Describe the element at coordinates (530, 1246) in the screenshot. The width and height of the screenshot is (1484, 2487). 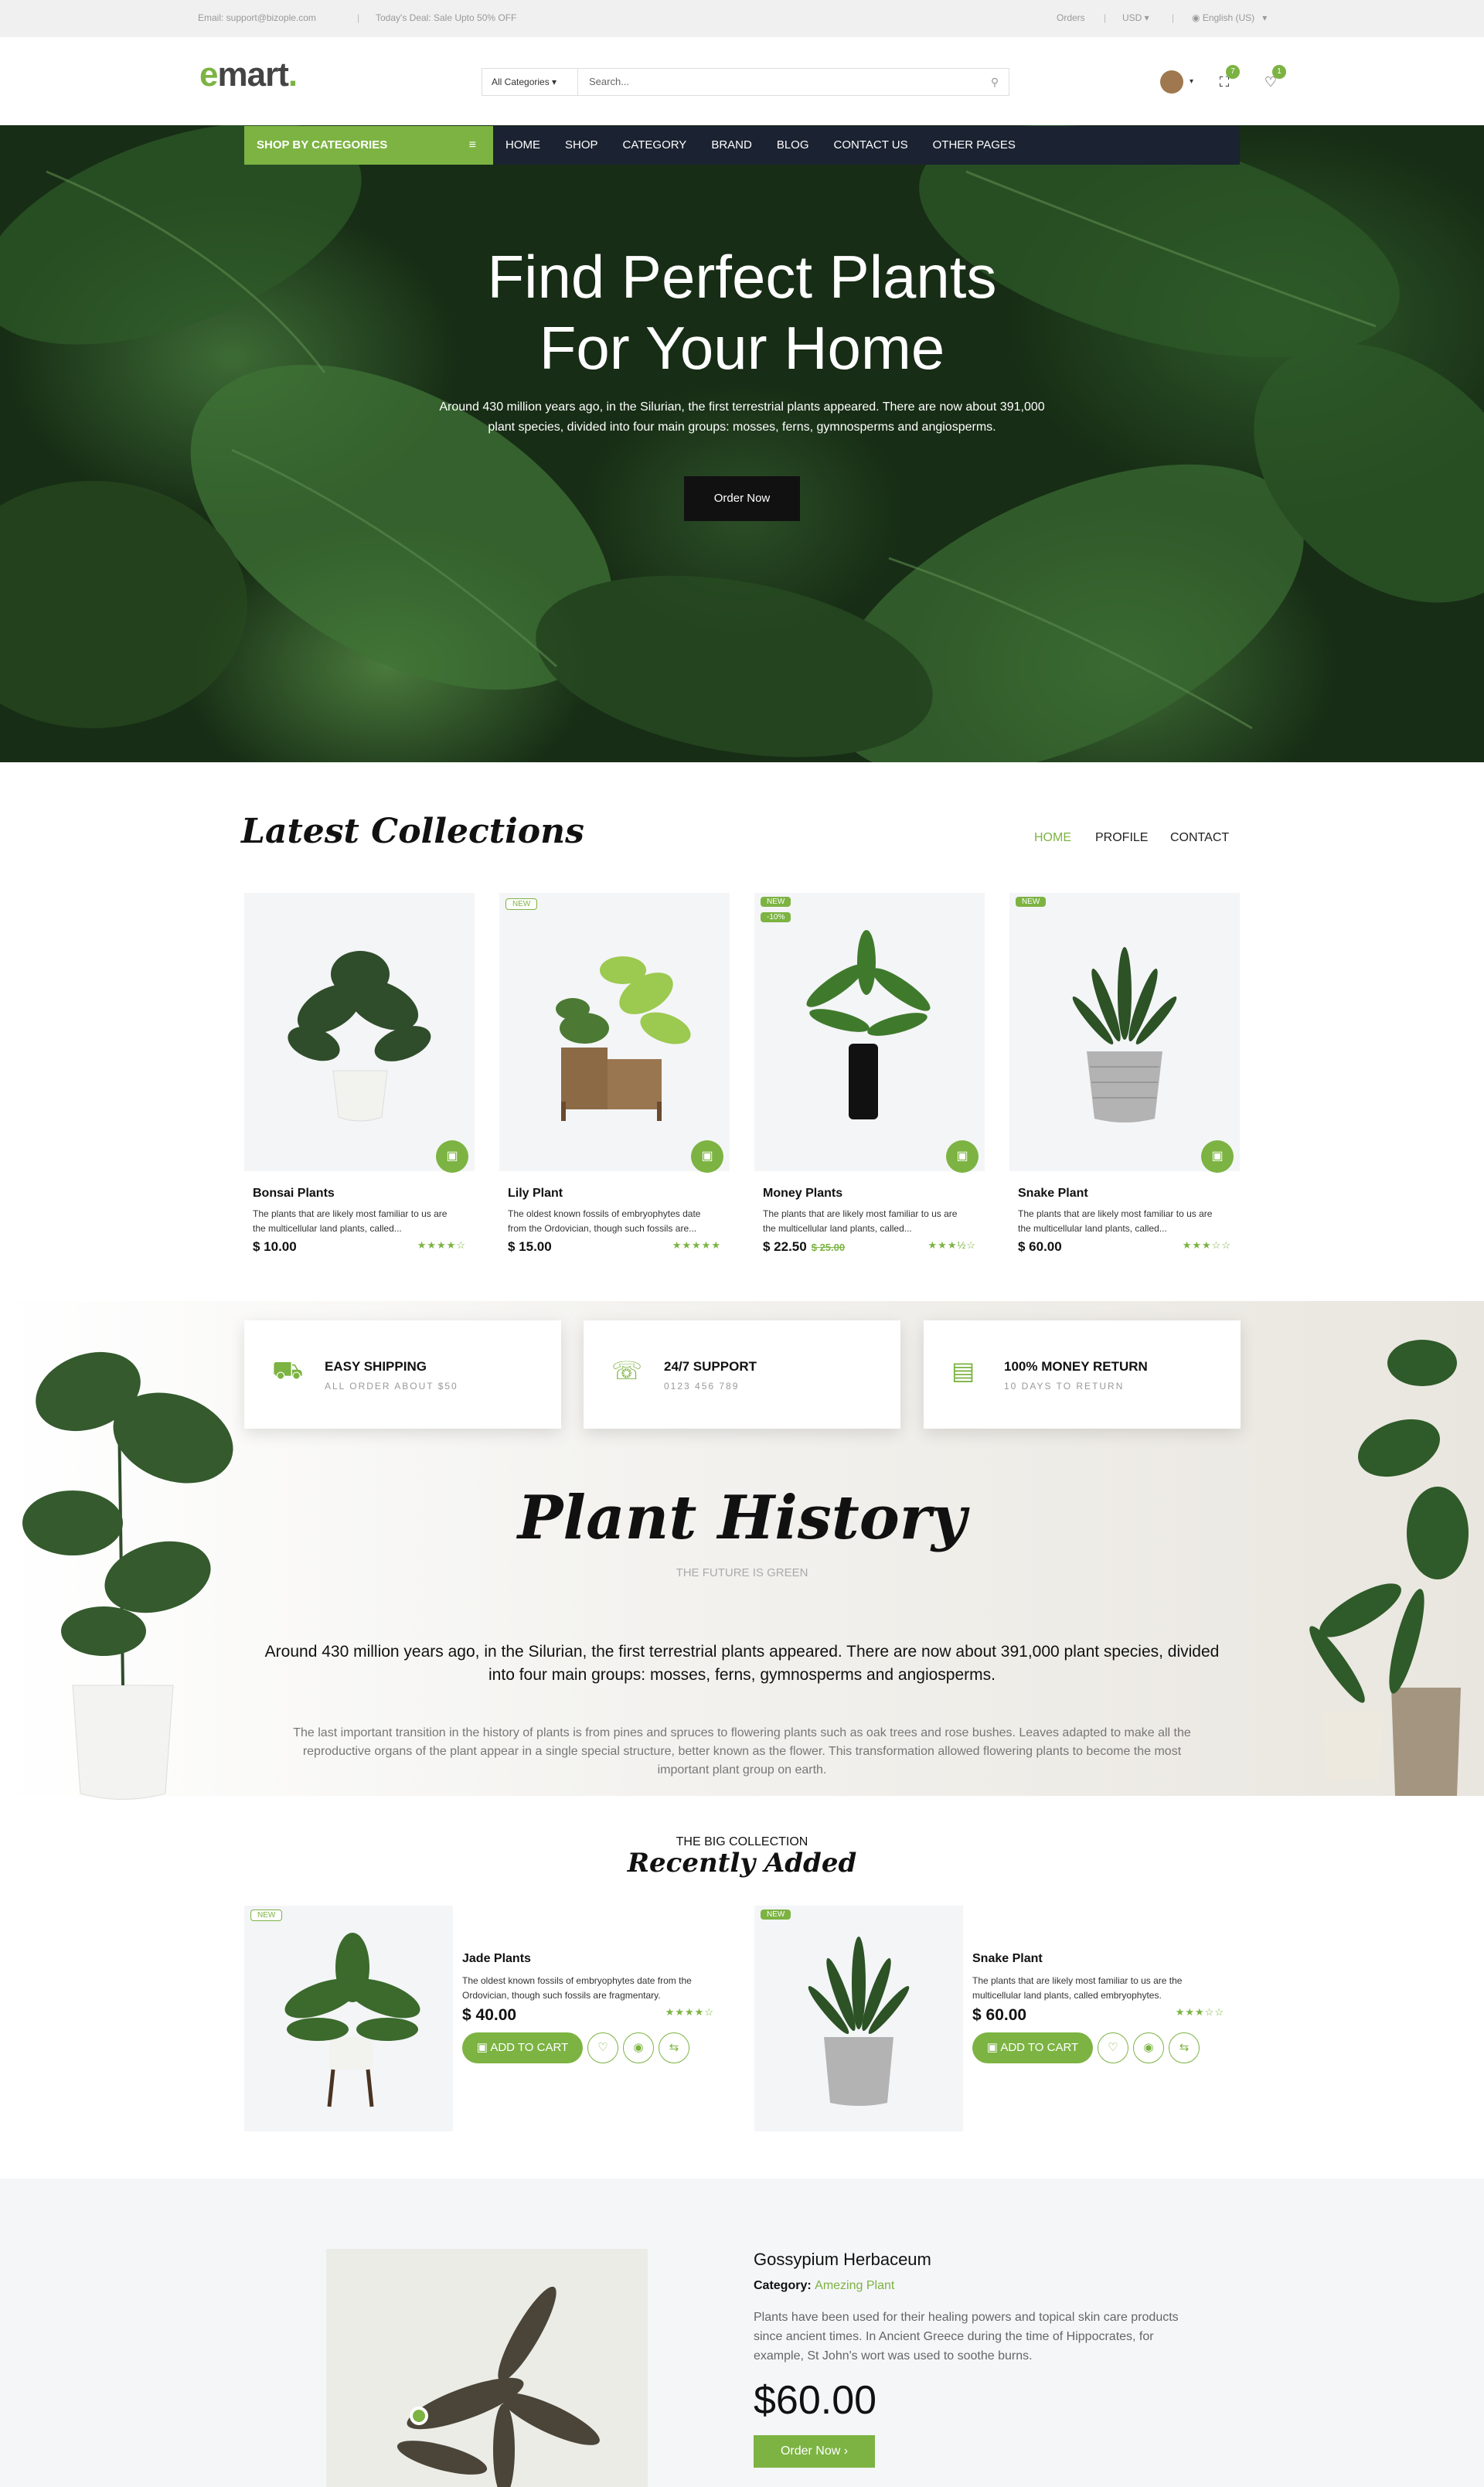
I see `product-price: $ 15.00` at that location.